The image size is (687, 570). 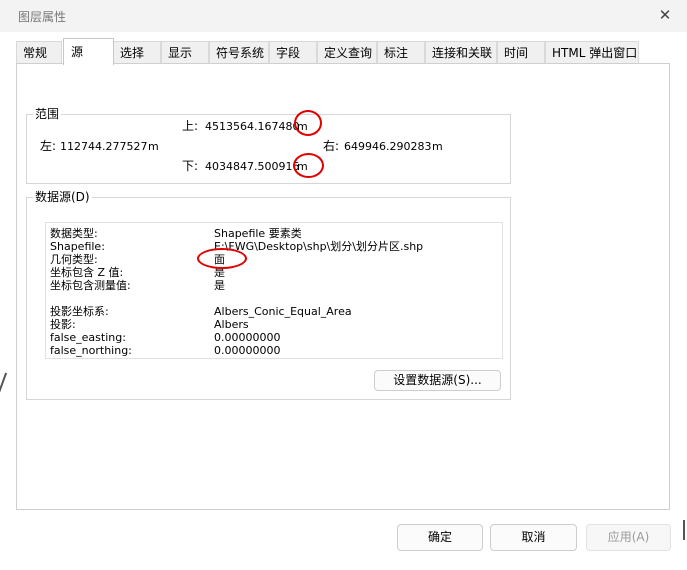 What do you see at coordinates (437, 146) in the screenshot?
I see `extent-right-unit: m` at bounding box center [437, 146].